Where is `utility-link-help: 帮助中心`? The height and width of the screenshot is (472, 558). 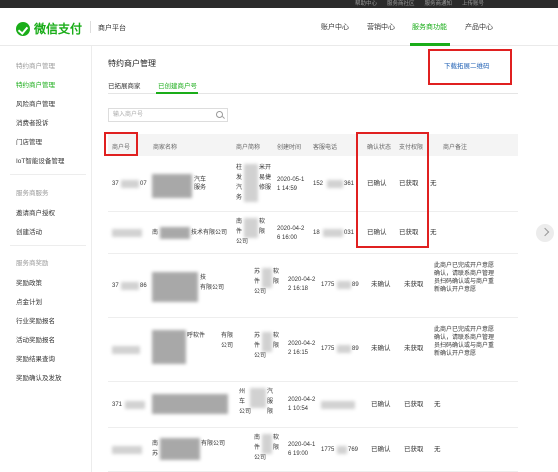
utility-link-help: 帮助中心 is located at coordinates (366, 4).